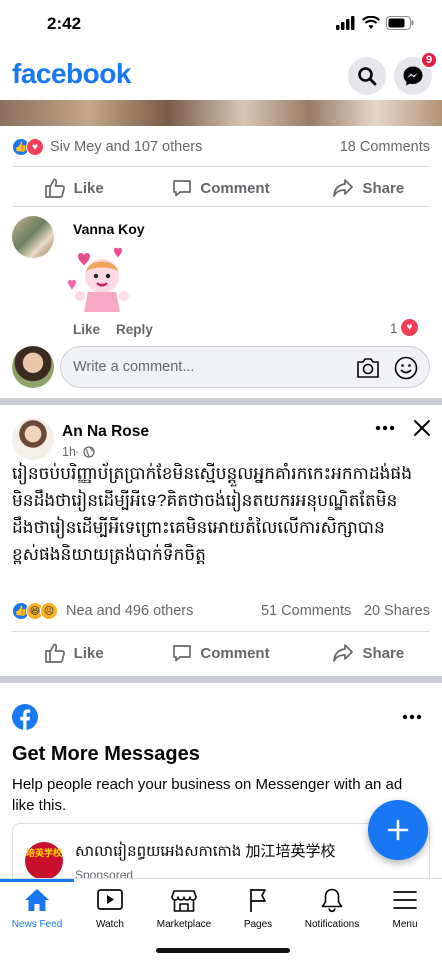 Image resolution: width=442 pixels, height=960 pixels. What do you see at coordinates (126, 147) in the screenshot?
I see `post1-reaction-summary: Siv Mey and 107 others` at bounding box center [126, 147].